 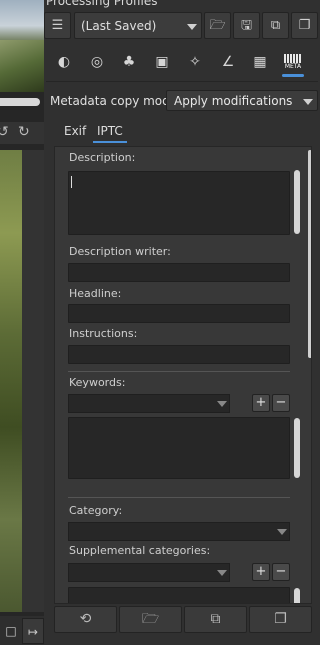 I want to click on transform-icon: ▣, so click(x=162, y=62).